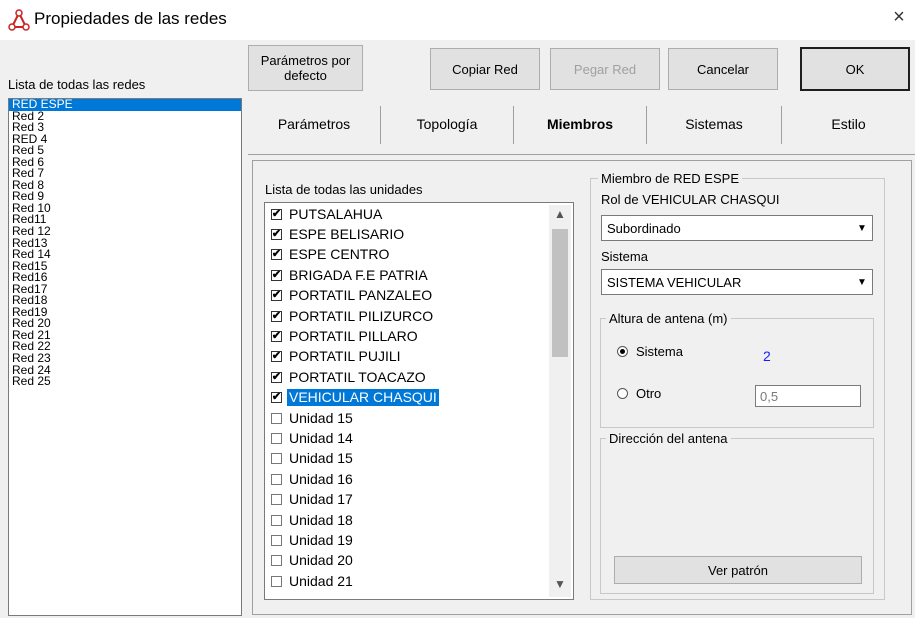 The image size is (915, 618). What do you see at coordinates (361, 315) in the screenshot?
I see `unit-label: PORTATIL PILIZURCO` at bounding box center [361, 315].